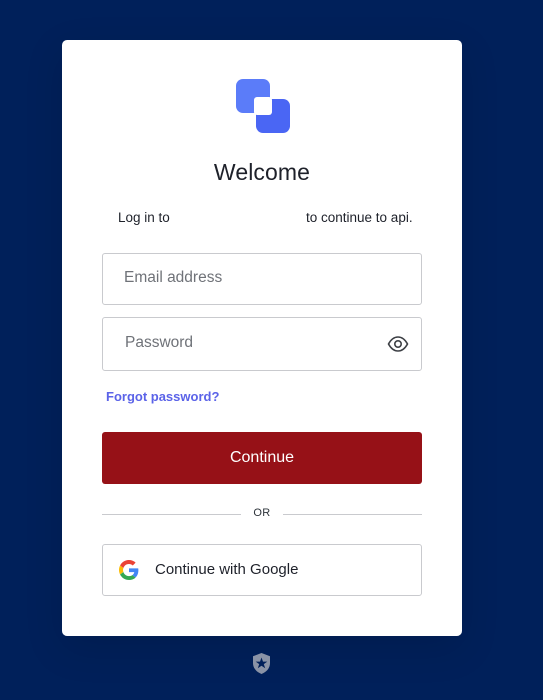 The image size is (543, 700). I want to click on shield-star-icon, so click(261, 663).